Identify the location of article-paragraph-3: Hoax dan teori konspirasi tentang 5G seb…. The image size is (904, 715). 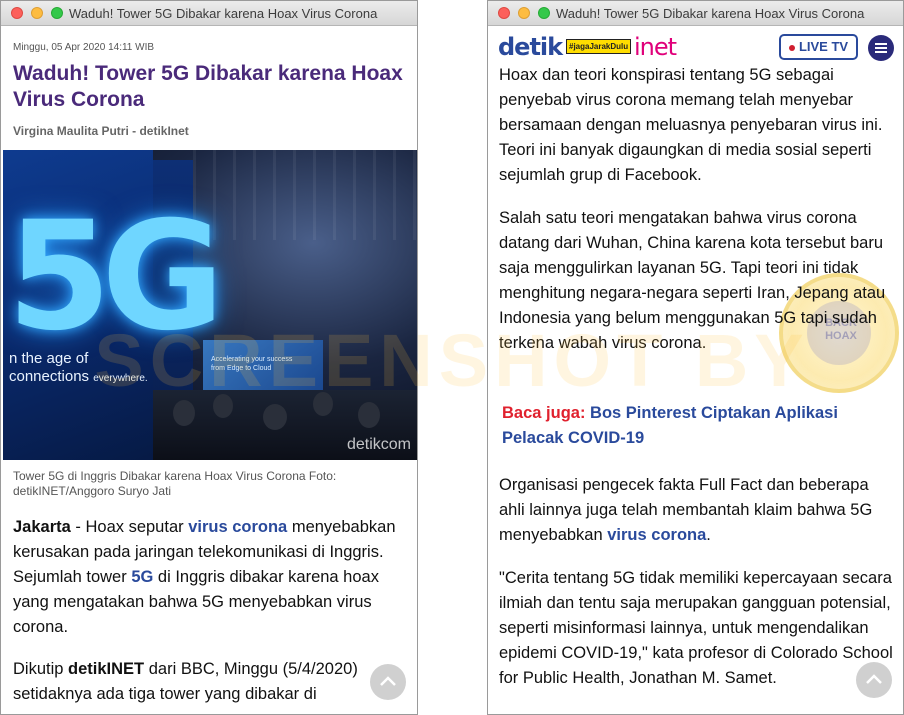
(691, 125).